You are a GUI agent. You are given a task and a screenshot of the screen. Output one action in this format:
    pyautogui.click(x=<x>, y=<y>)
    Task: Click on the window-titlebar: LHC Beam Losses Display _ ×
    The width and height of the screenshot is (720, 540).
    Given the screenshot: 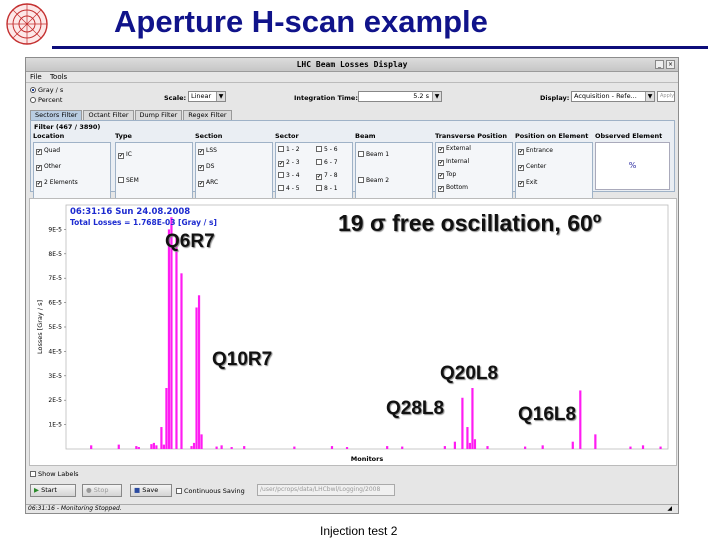 What is the action you would take?
    pyautogui.click(x=352, y=65)
    